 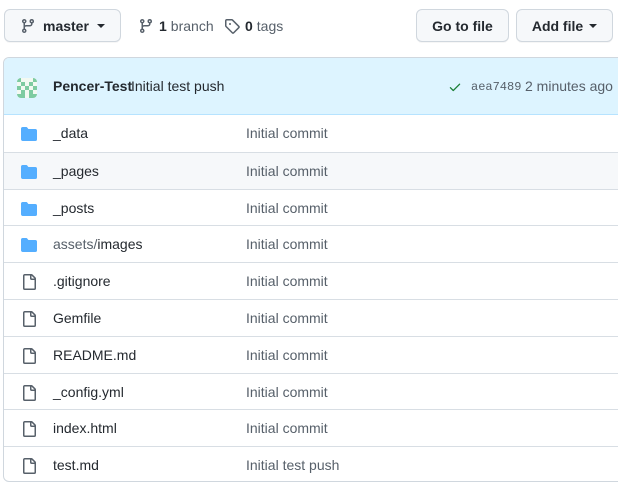 I want to click on commit-sha-link: aea7489, so click(x=496, y=87).